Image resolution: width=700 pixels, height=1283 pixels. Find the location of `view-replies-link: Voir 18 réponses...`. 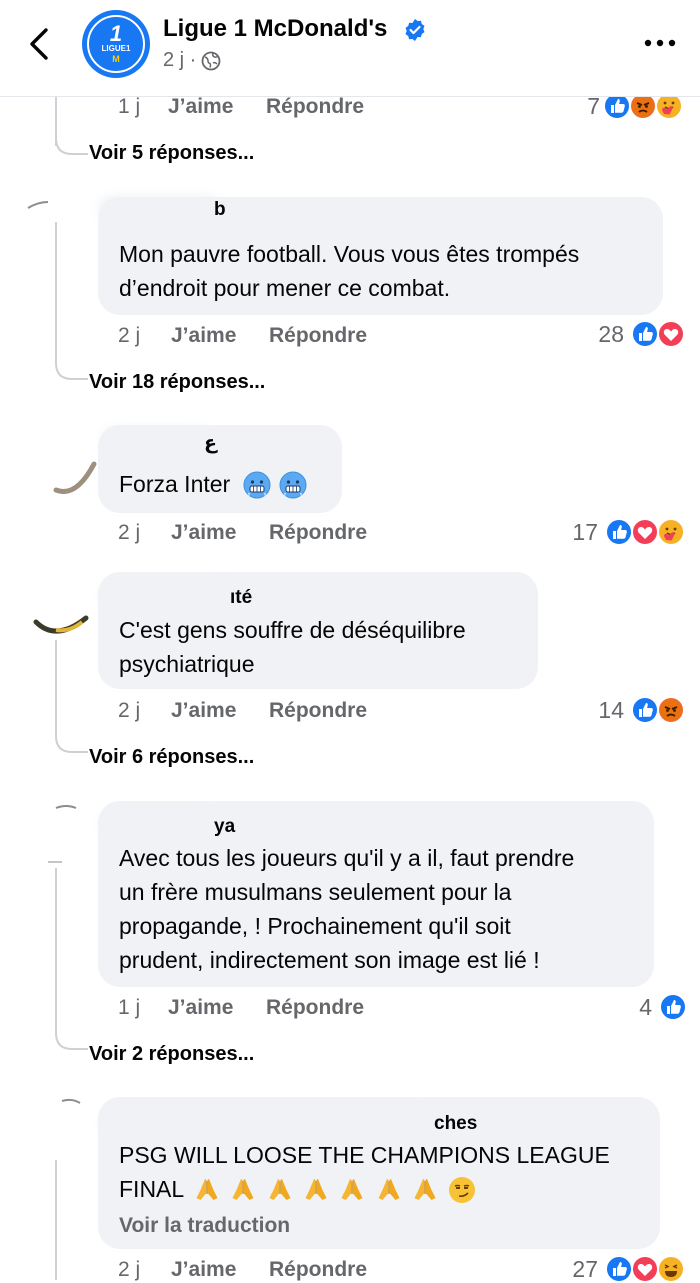

view-replies-link: Voir 18 réponses... is located at coordinates (177, 382).